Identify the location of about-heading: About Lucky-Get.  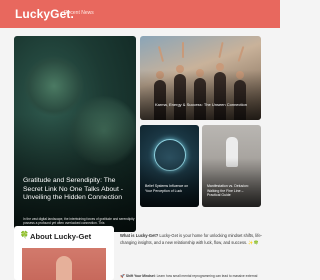
(61, 236).